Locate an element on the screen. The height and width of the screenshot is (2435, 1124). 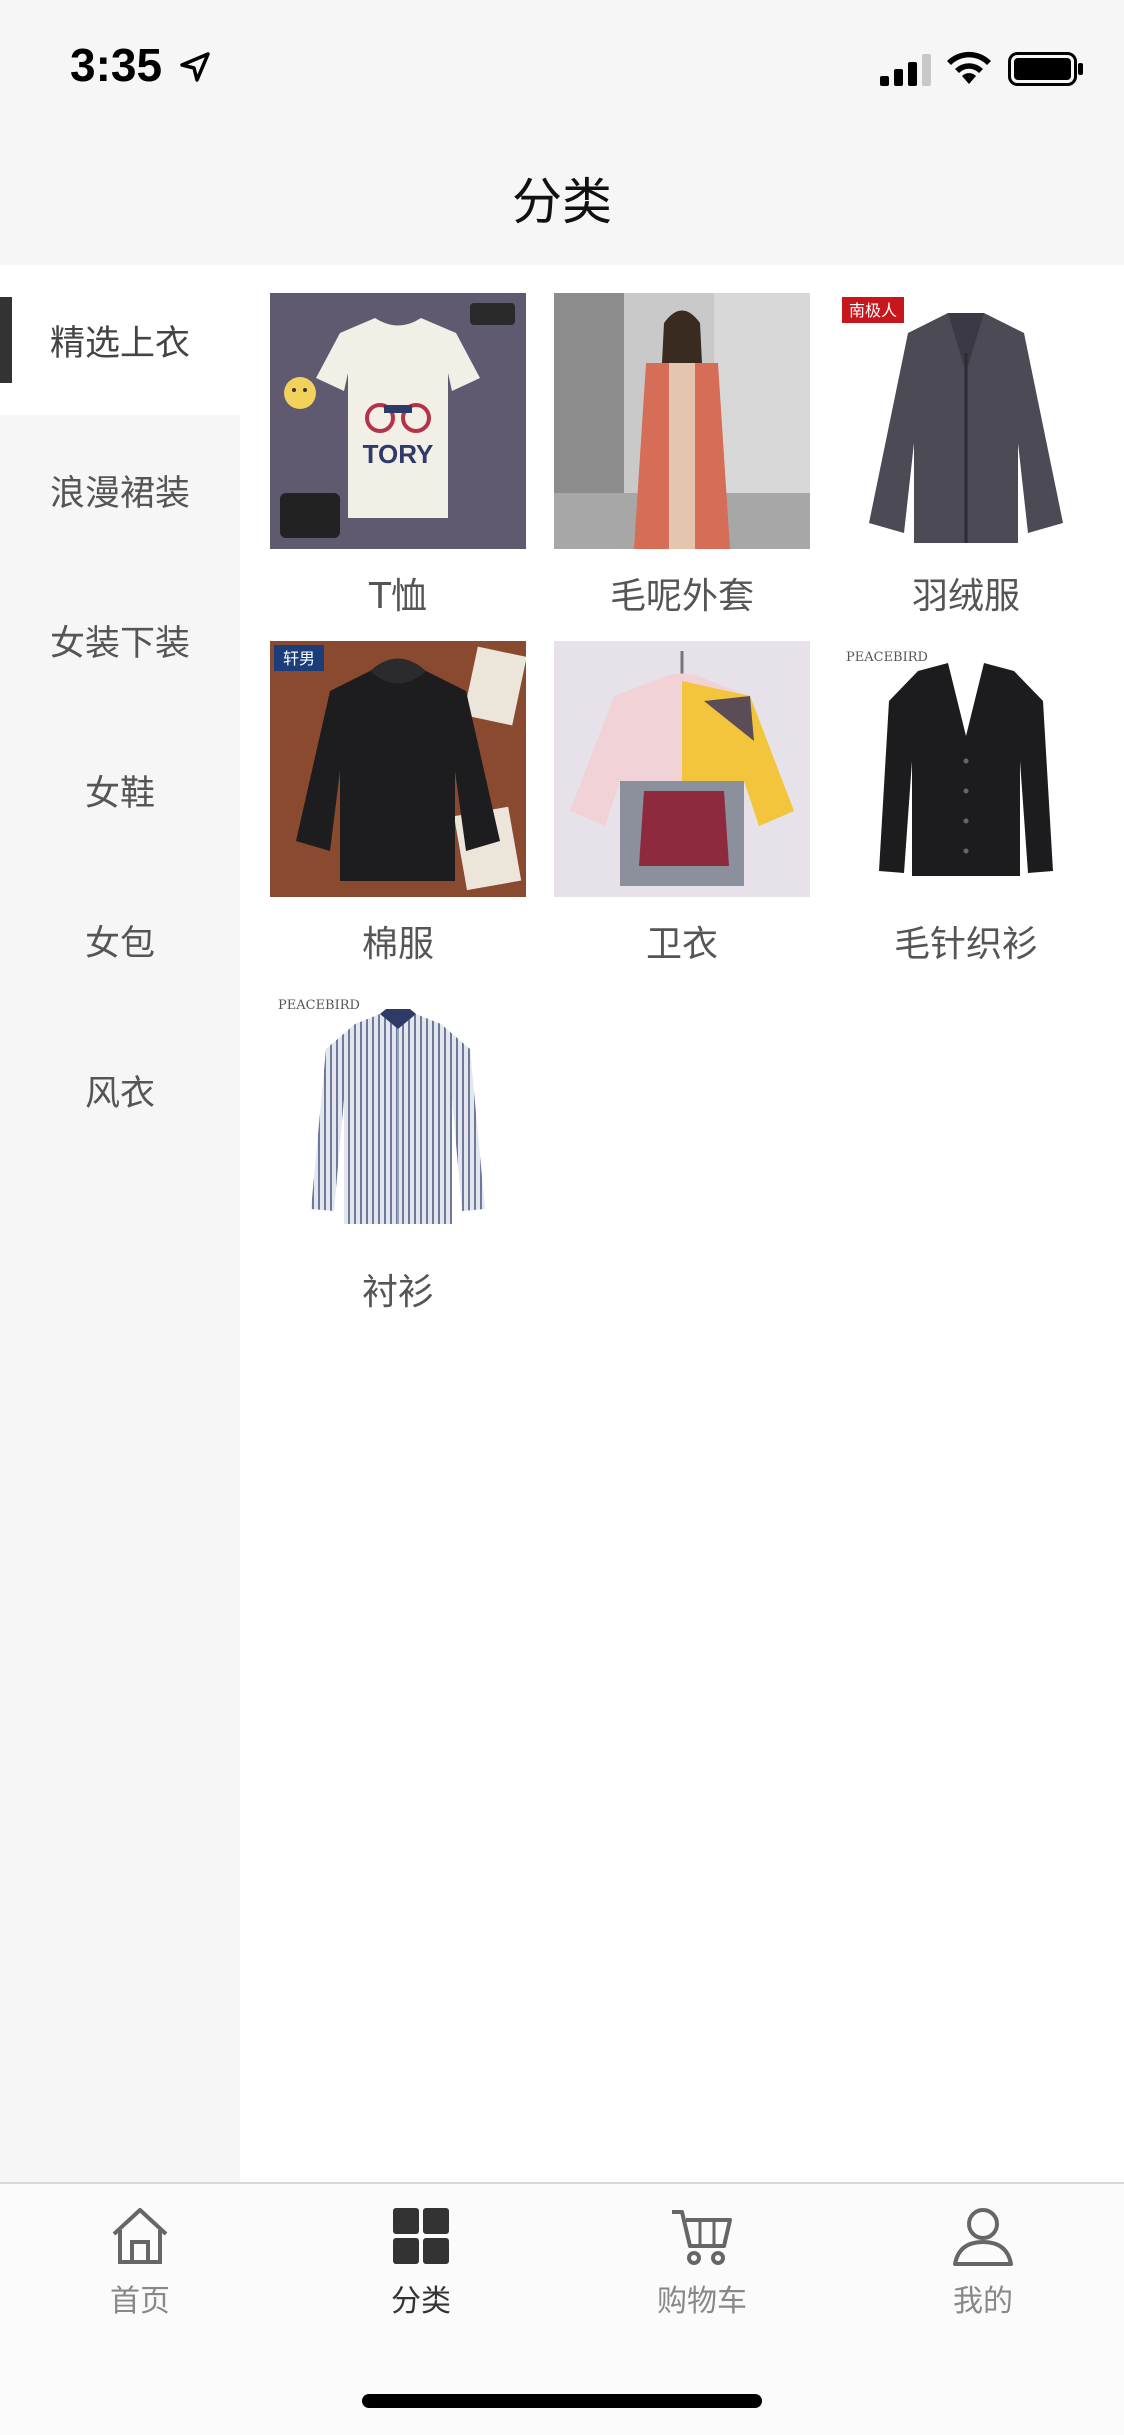
cardigan-image: PEACEBIRD is located at coordinates (966, 769).